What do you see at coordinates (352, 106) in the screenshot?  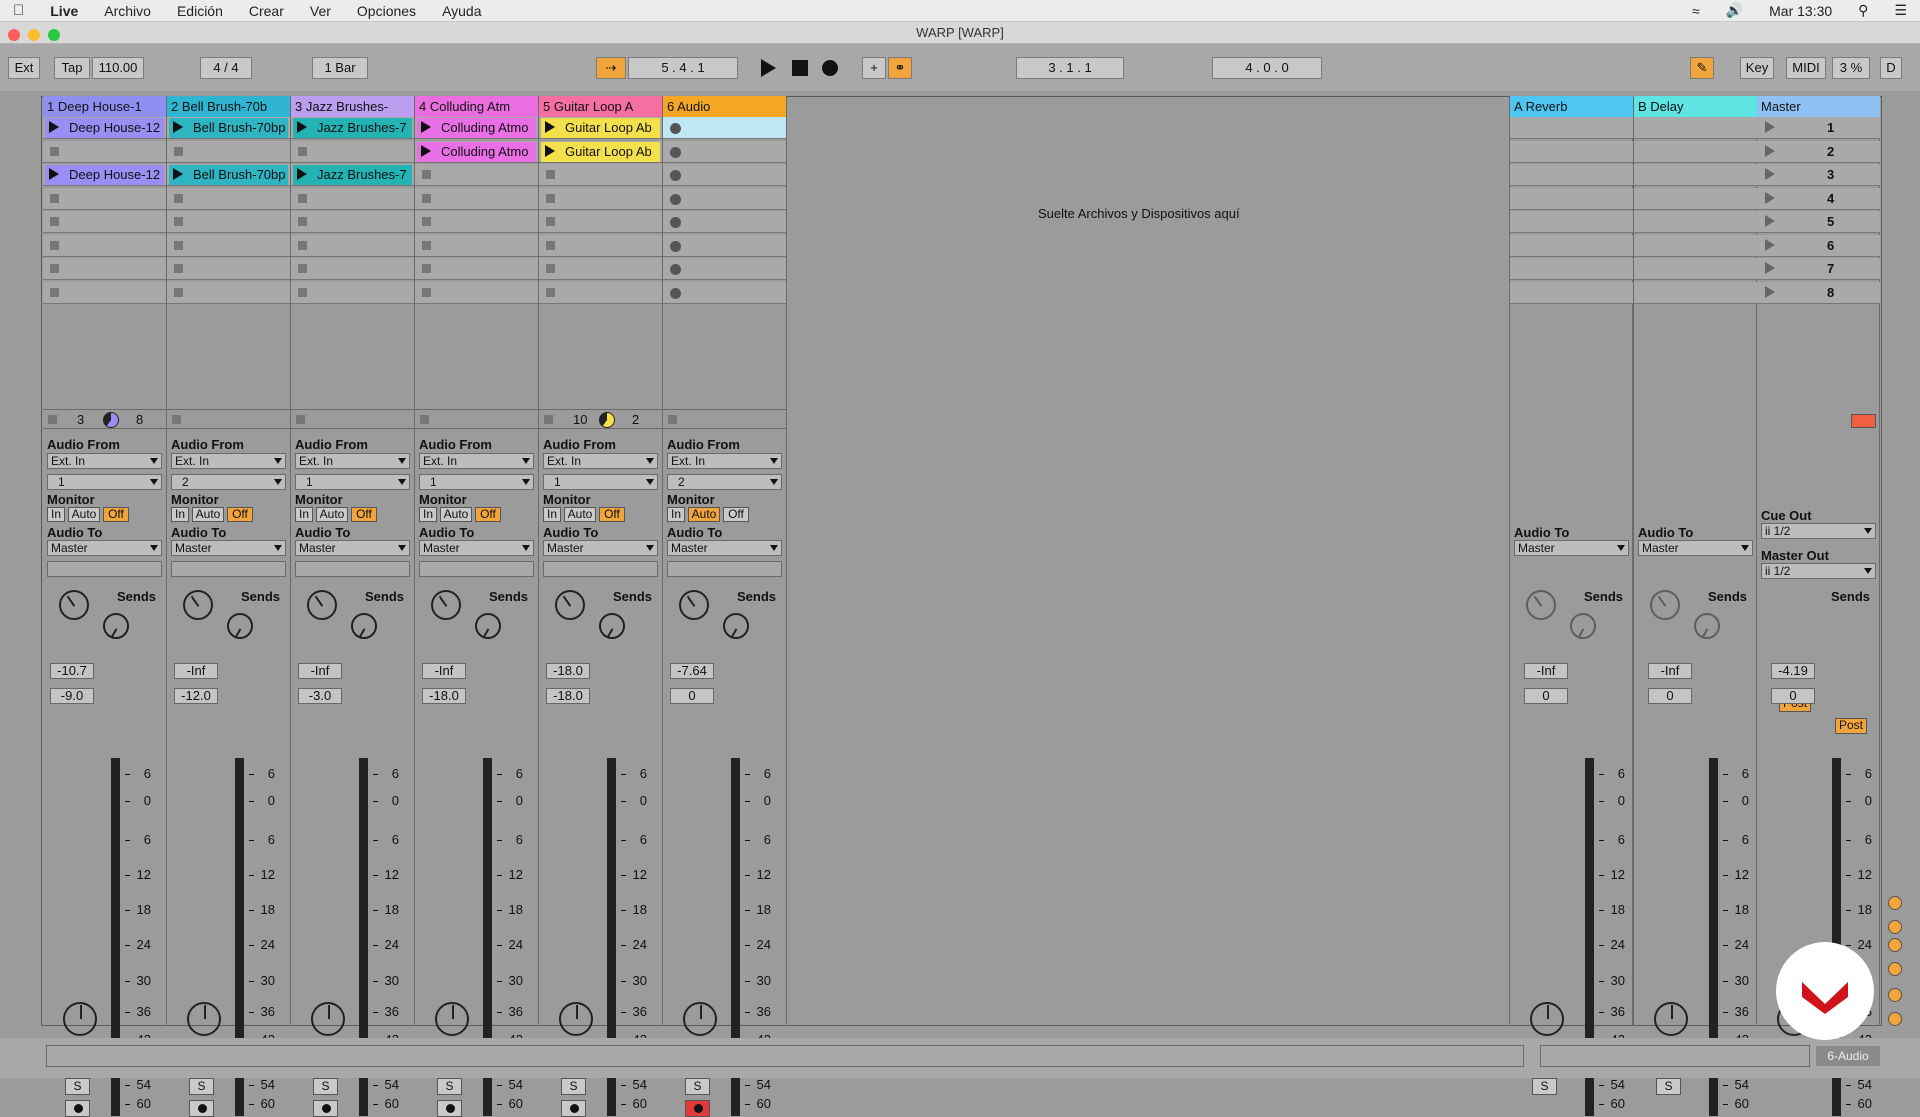 I see `track-header: 3 Jazz Brushes-` at bounding box center [352, 106].